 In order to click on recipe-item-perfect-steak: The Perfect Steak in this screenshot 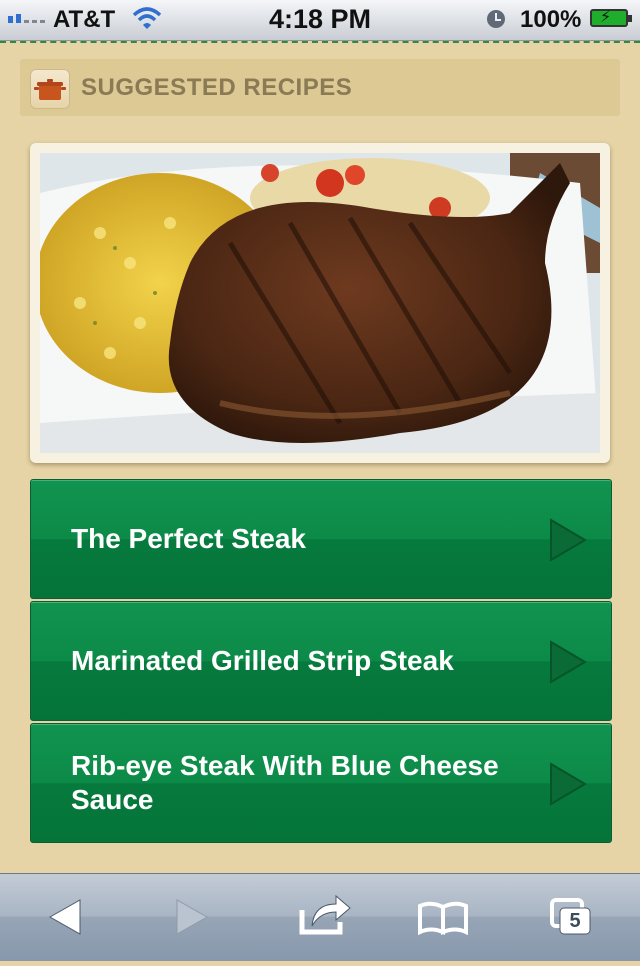, I will do `click(321, 539)`.